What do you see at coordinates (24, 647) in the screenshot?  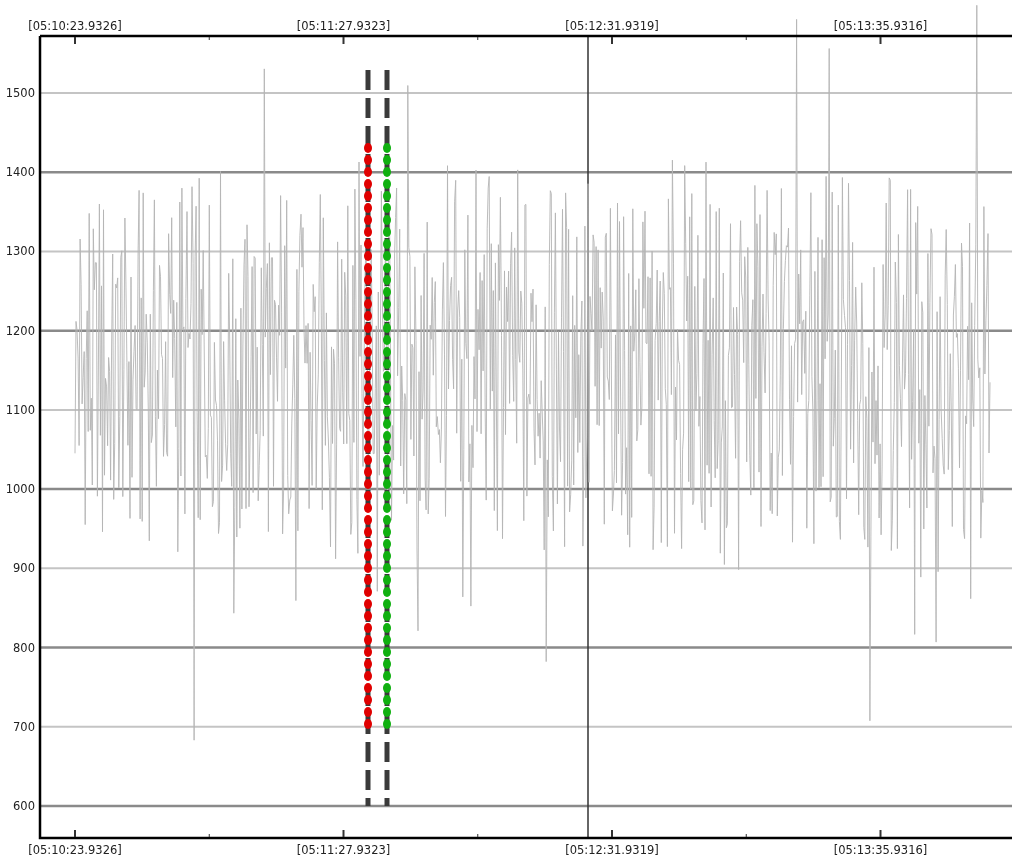 I see `axis-label: 800` at bounding box center [24, 647].